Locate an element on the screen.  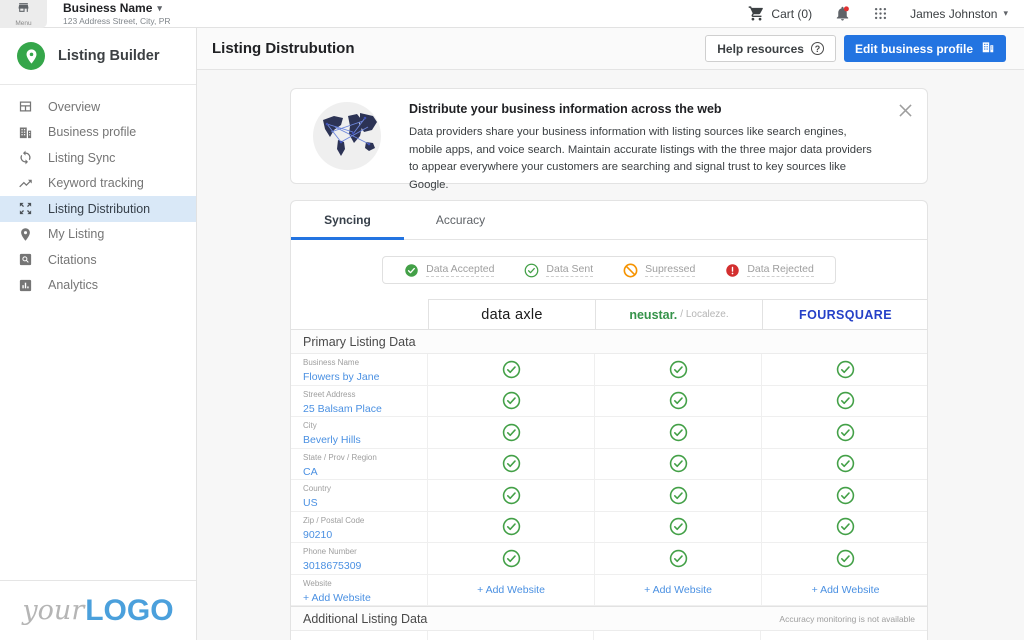
business-address: 123 Address Street, City, PR is located at coordinates (117, 21).